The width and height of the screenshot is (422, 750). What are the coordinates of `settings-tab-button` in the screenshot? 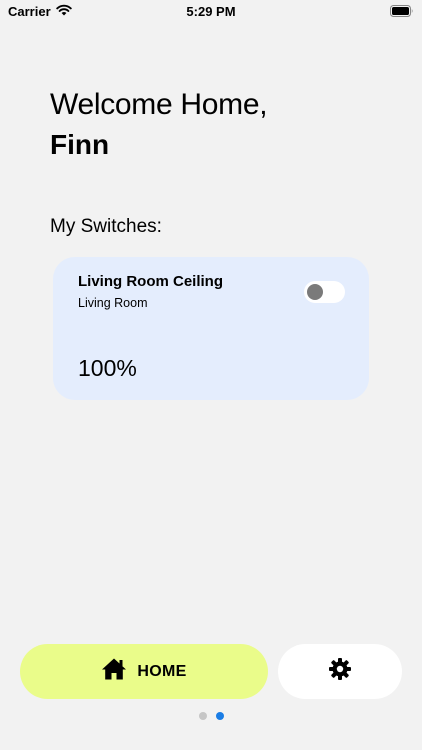 It's located at (340, 671).